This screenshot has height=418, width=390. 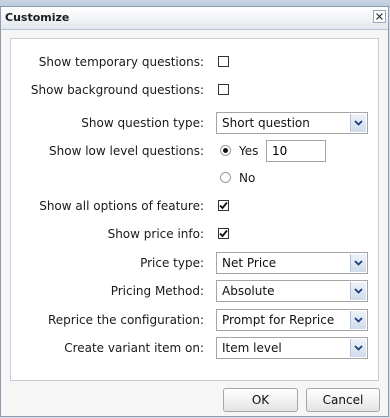 I want to click on reprice-configuration-label: Reprice the configuration:, so click(x=125, y=320).